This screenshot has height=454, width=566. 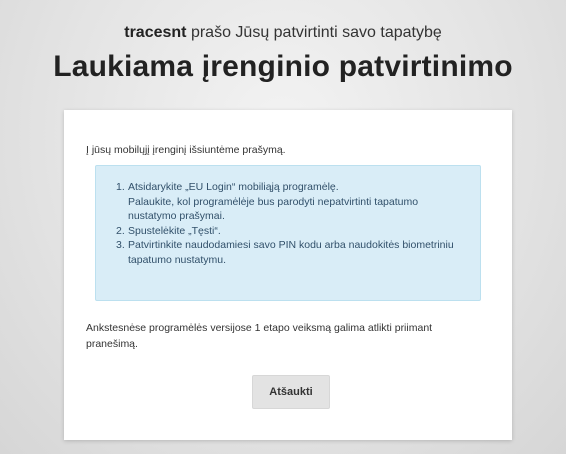 What do you see at coordinates (283, 66) in the screenshot?
I see `page-title: Laukiama įrenginio patvirtinimo` at bounding box center [283, 66].